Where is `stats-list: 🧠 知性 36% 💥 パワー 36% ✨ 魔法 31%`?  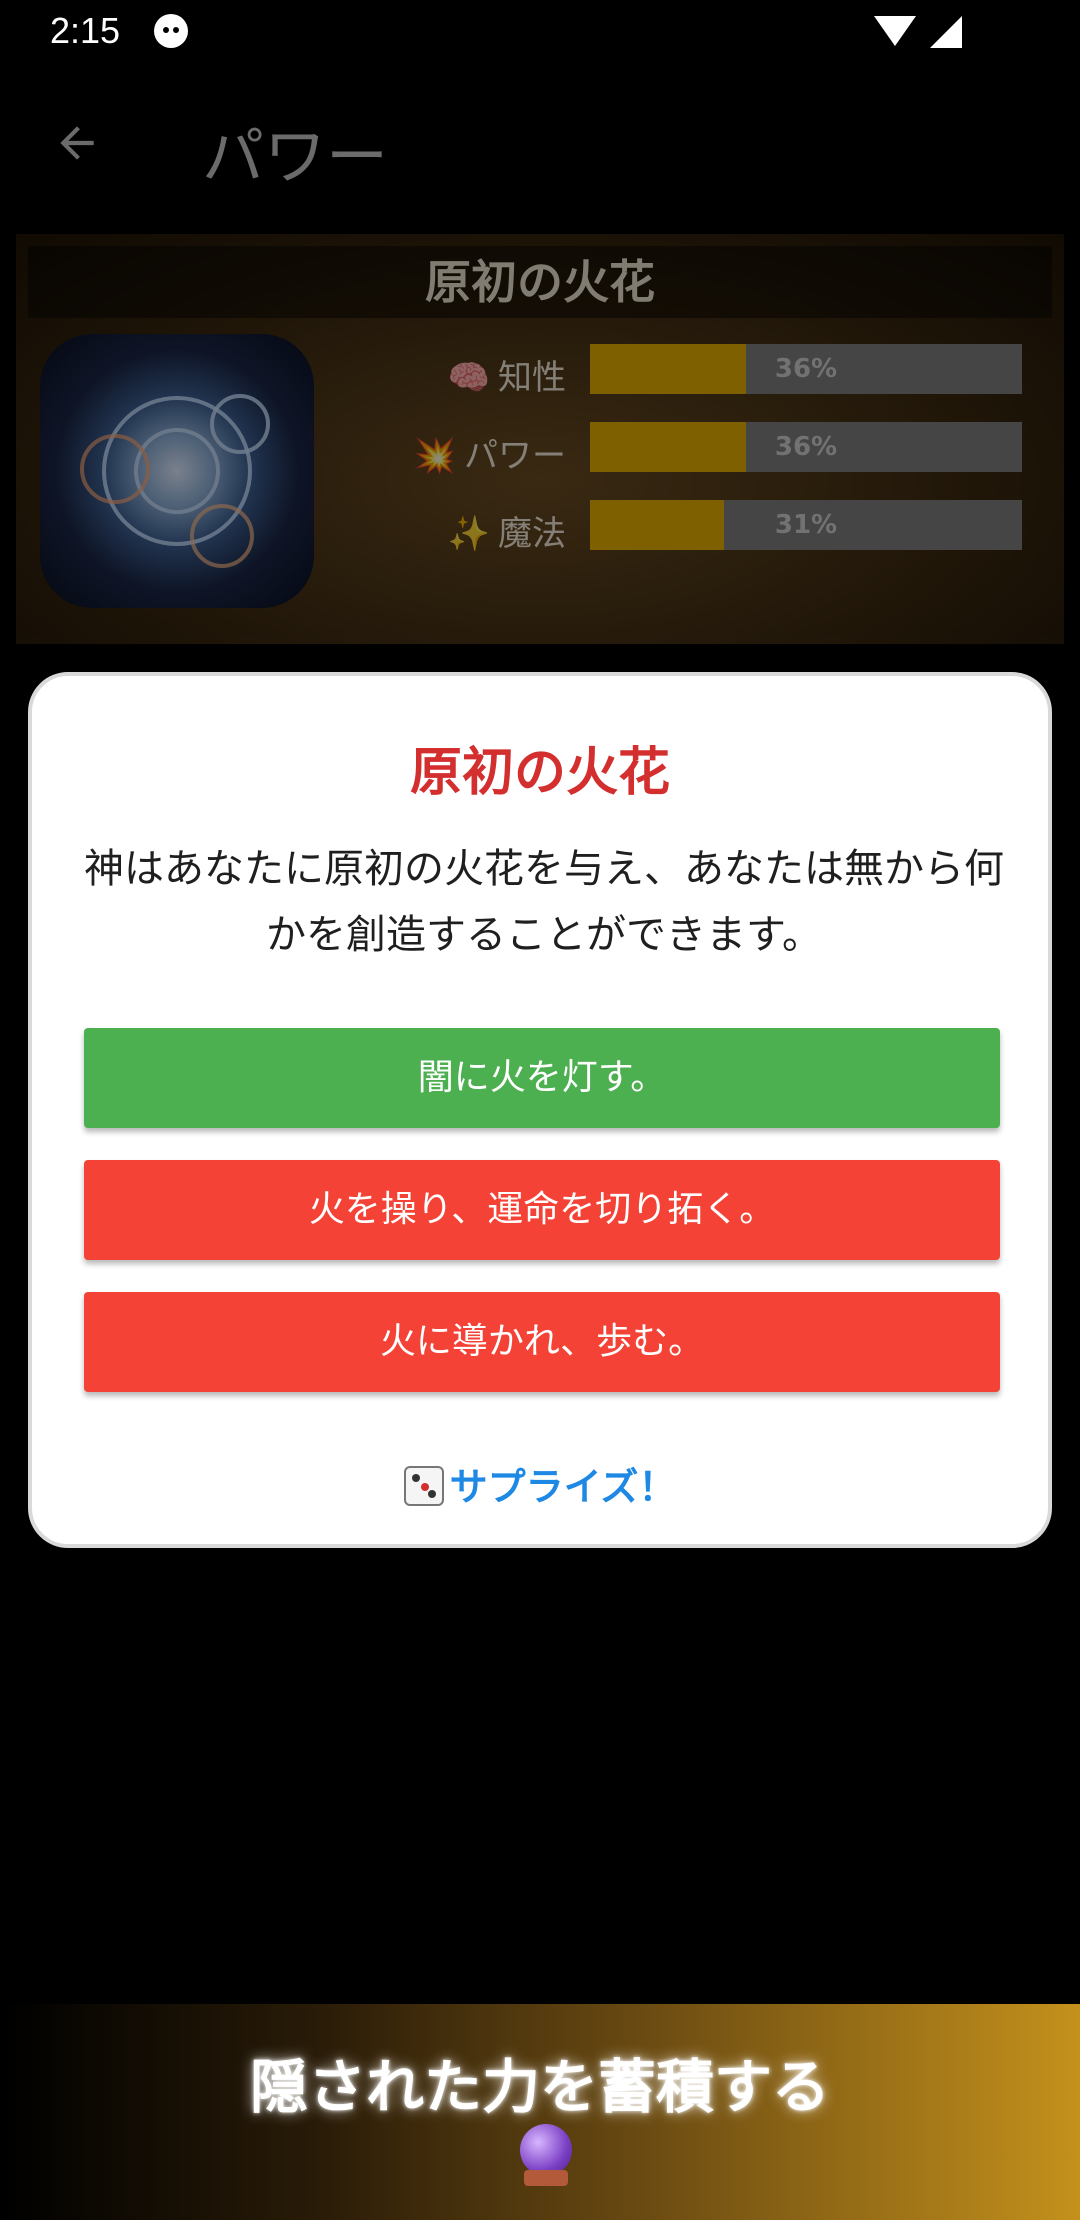
stats-list: 🧠 知性 36% 💥 パワー 36% ✨ 魔法 31% is located at coordinates (666, 461).